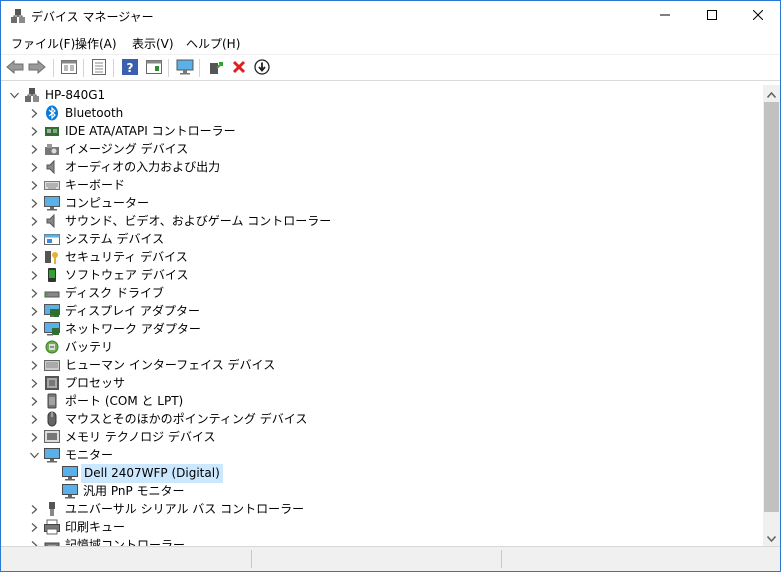 The width and height of the screenshot is (781, 572). Describe the element at coordinates (52, 239) in the screenshot. I see `system-device-icon` at that location.